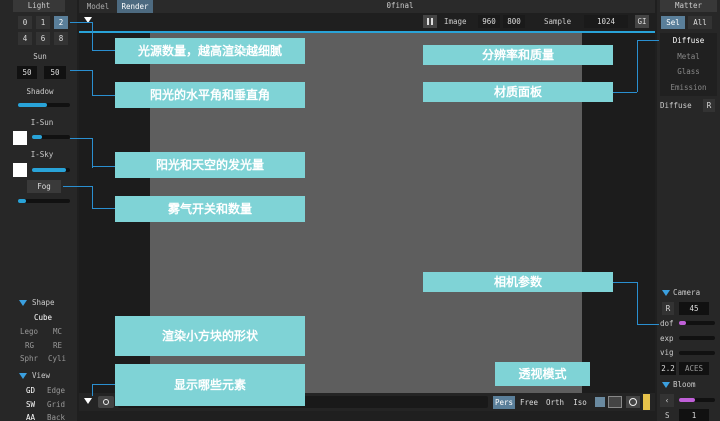 This screenshot has width=720, height=421. I want to click on view-header: View, so click(41, 375).